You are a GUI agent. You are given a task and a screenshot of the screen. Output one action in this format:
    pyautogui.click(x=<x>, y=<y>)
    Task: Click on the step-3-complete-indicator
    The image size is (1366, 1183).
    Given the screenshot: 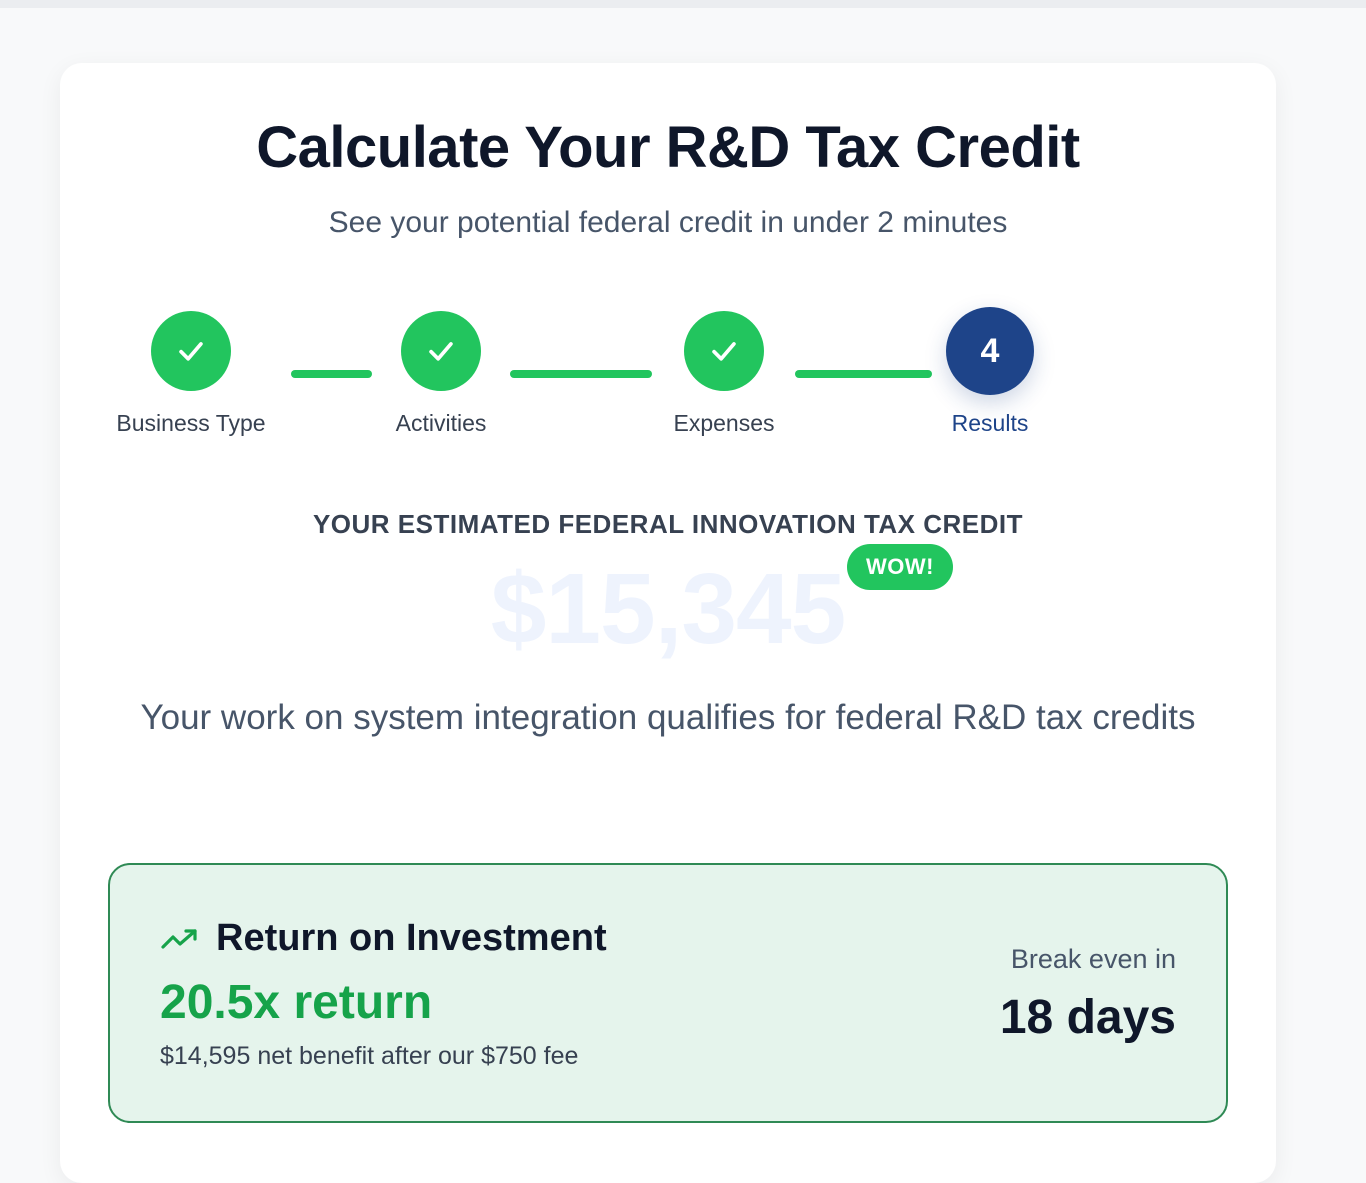 What is the action you would take?
    pyautogui.click(x=724, y=351)
    